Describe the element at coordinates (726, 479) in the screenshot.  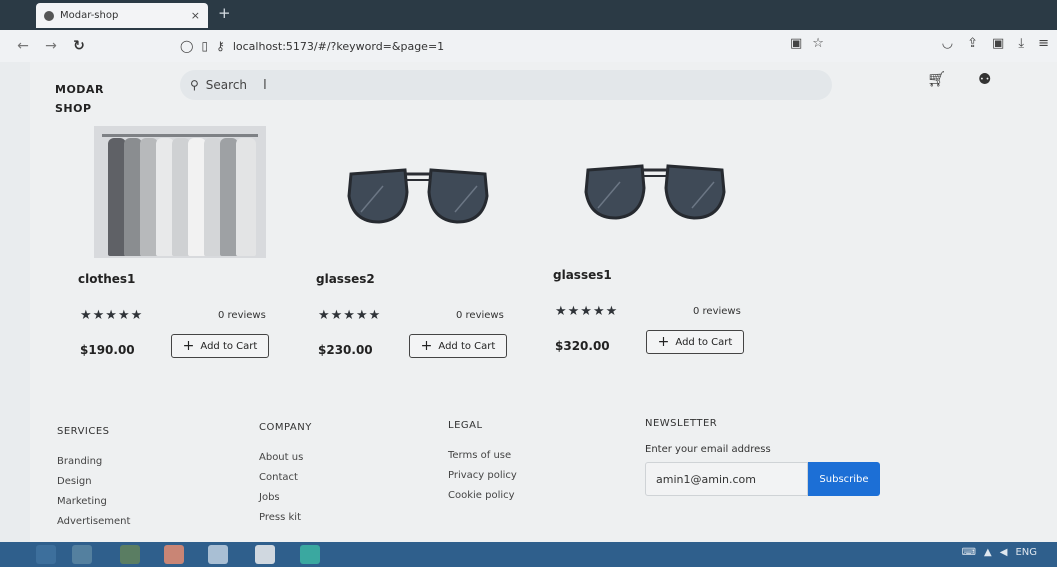
I see `newsletter-email-input` at that location.